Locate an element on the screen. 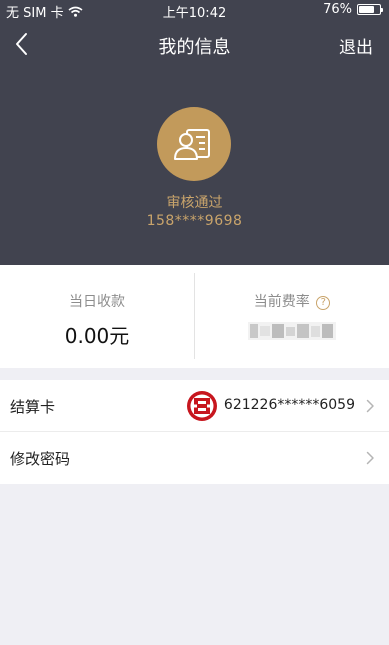 This screenshot has width=389, height=645. today-collection-label: 当日收款 is located at coordinates (97, 302).